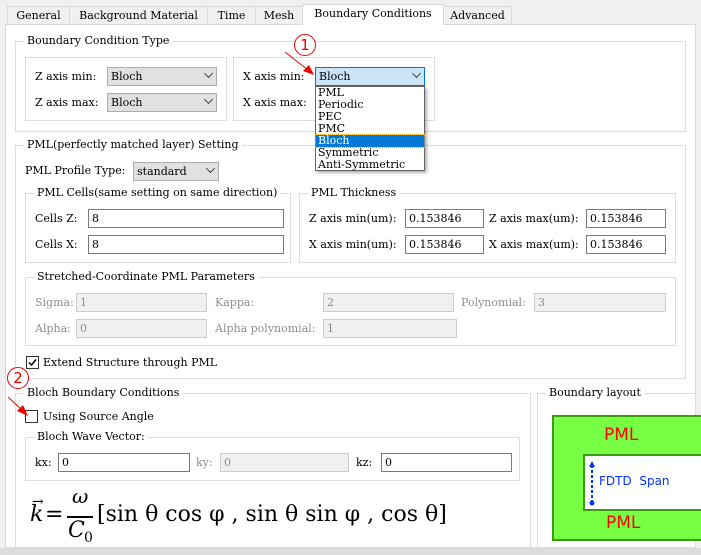 The image size is (701, 555). I want to click on arrow-1-head, so click(308, 70).